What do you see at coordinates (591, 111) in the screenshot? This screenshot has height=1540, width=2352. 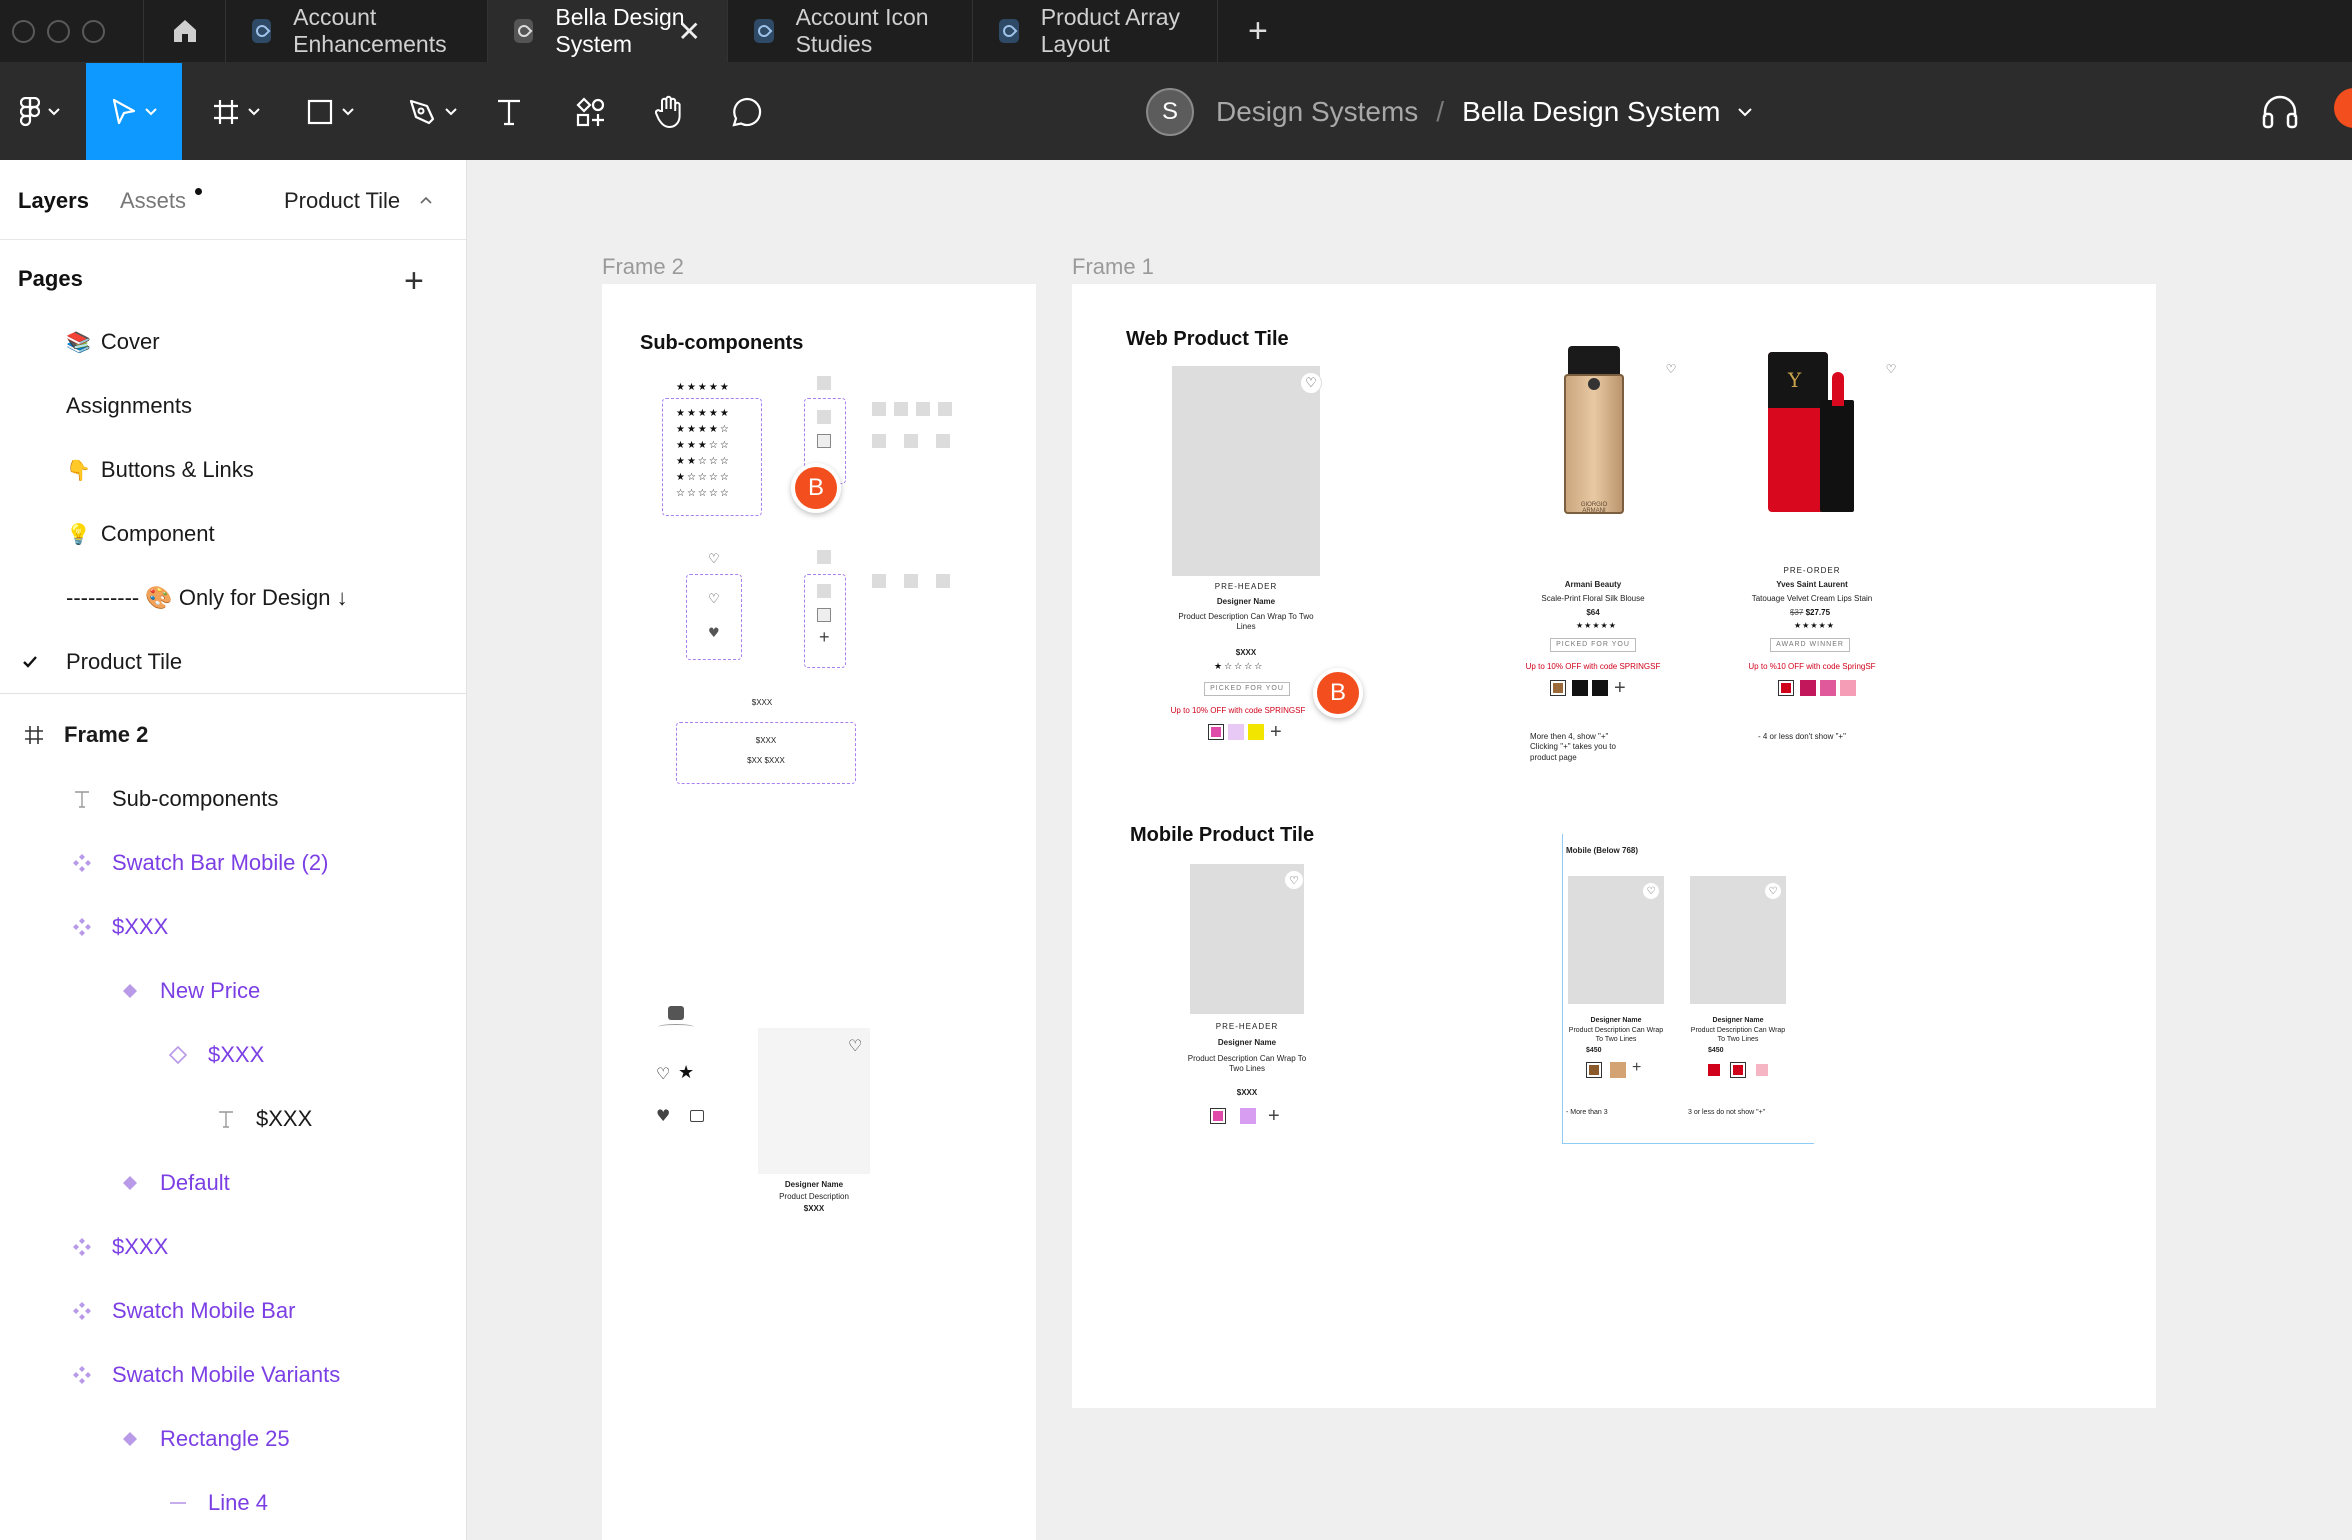 I see `resources-tool-button` at bounding box center [591, 111].